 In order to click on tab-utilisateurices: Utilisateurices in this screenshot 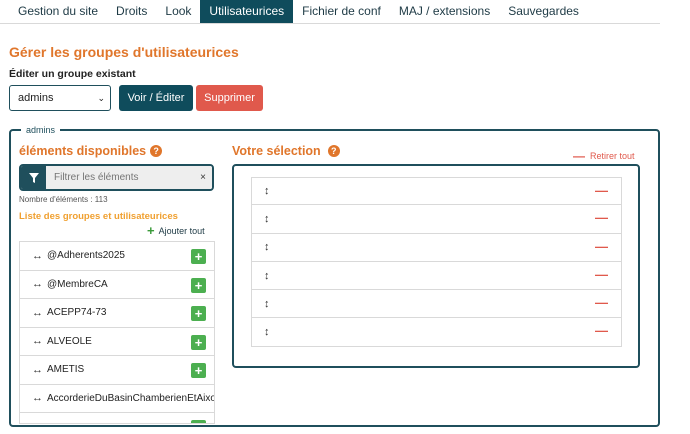, I will do `click(247, 11)`.